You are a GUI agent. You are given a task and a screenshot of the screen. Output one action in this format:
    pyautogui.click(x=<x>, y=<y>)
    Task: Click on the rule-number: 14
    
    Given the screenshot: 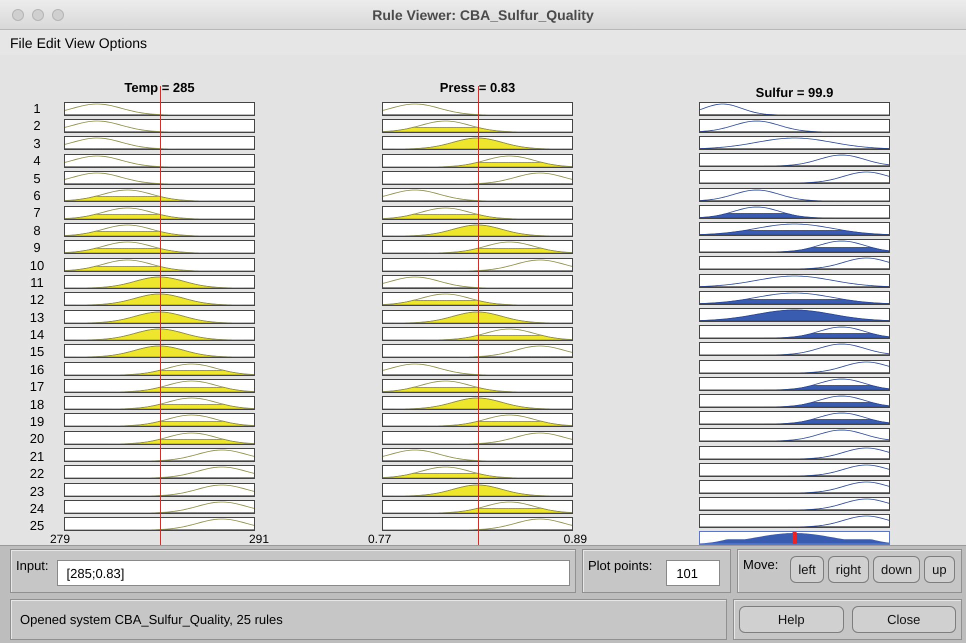 What is the action you would take?
    pyautogui.click(x=37, y=334)
    